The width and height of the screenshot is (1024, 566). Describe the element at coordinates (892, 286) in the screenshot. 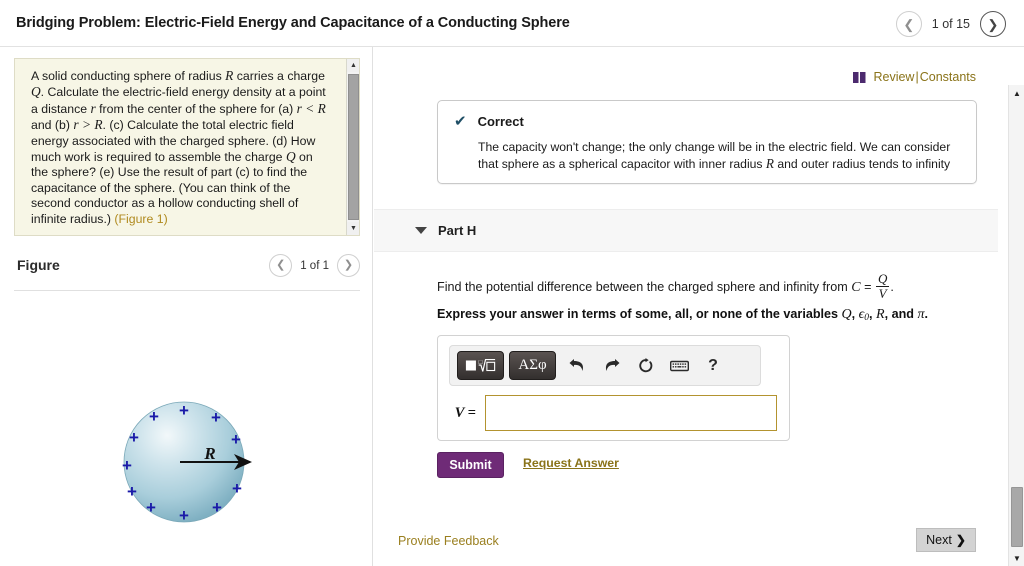

I see `prompt-seg: .` at that location.